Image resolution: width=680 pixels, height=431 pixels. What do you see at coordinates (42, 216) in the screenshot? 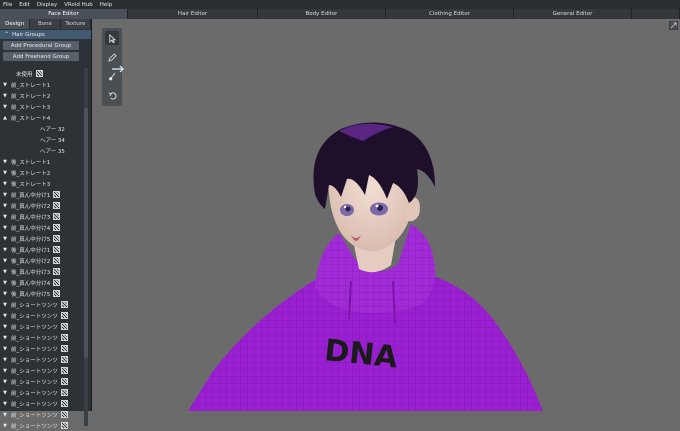
I see `hair-group-item: ▼ 前_真ん中分け3` at bounding box center [42, 216].